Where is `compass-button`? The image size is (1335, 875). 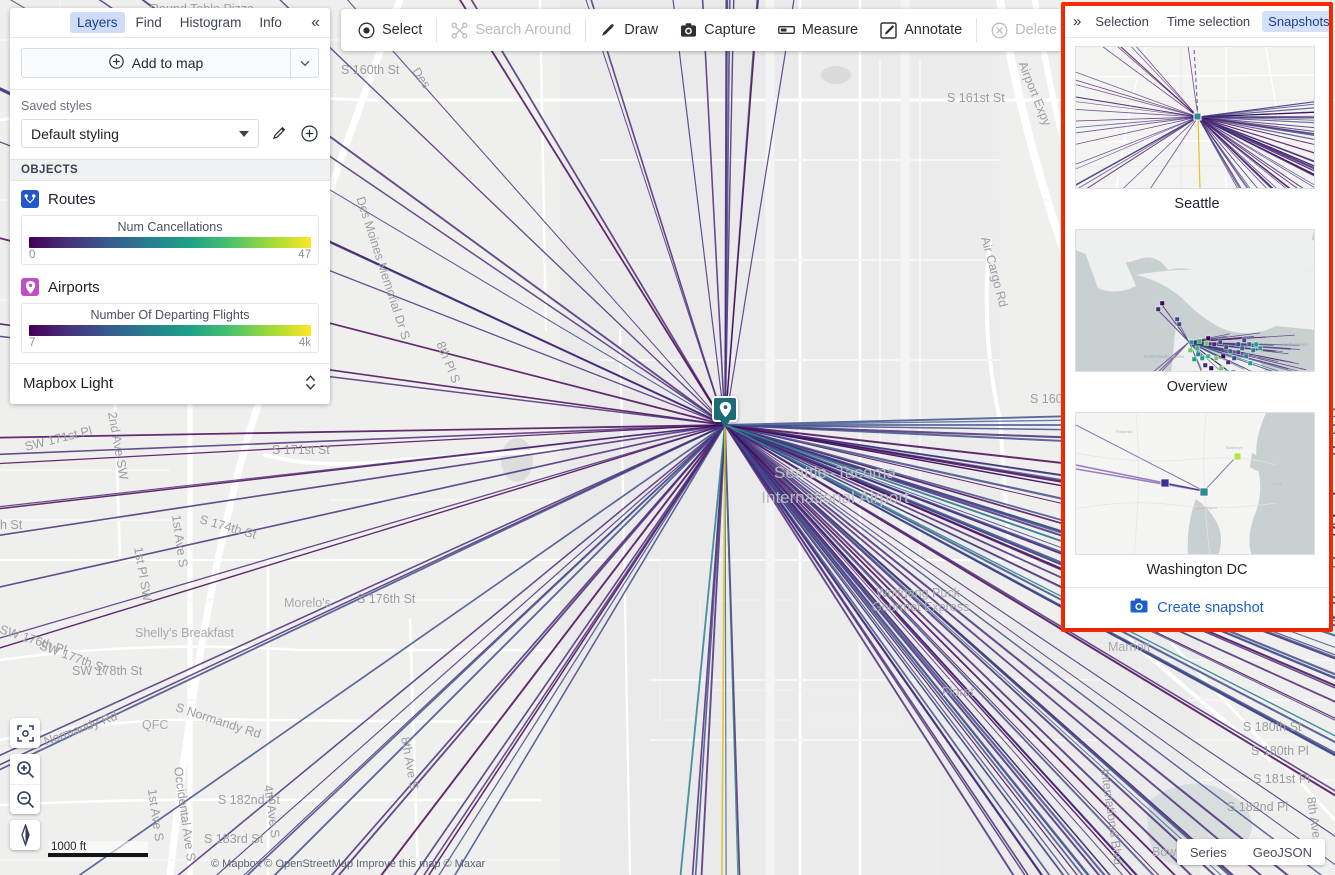 compass-button is located at coordinates (25, 835).